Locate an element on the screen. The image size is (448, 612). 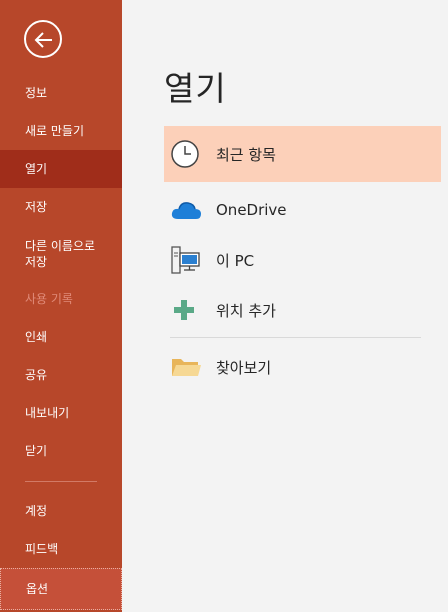
plus-icon is located at coordinates (186, 310).